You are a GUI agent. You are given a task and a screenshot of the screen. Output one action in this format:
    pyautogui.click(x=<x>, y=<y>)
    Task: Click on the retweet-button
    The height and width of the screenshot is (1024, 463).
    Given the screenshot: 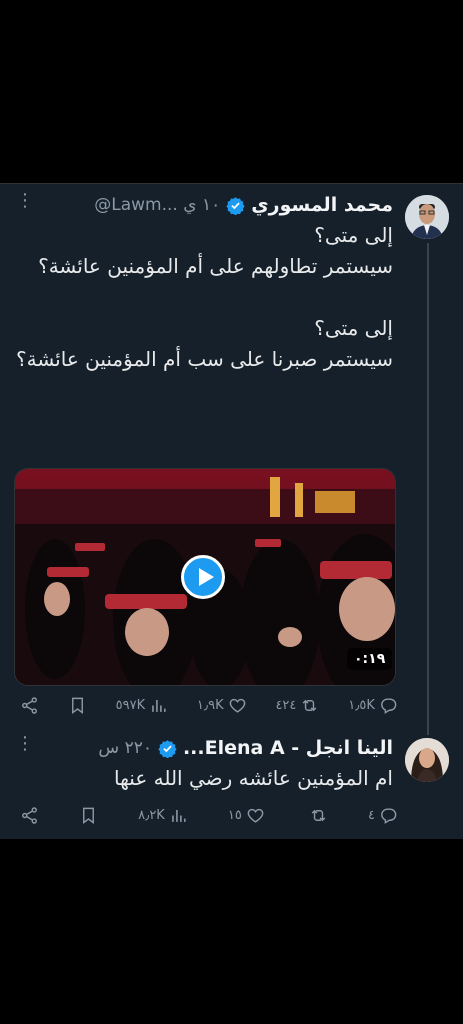 What is the action you would take?
    pyautogui.click(x=316, y=815)
    